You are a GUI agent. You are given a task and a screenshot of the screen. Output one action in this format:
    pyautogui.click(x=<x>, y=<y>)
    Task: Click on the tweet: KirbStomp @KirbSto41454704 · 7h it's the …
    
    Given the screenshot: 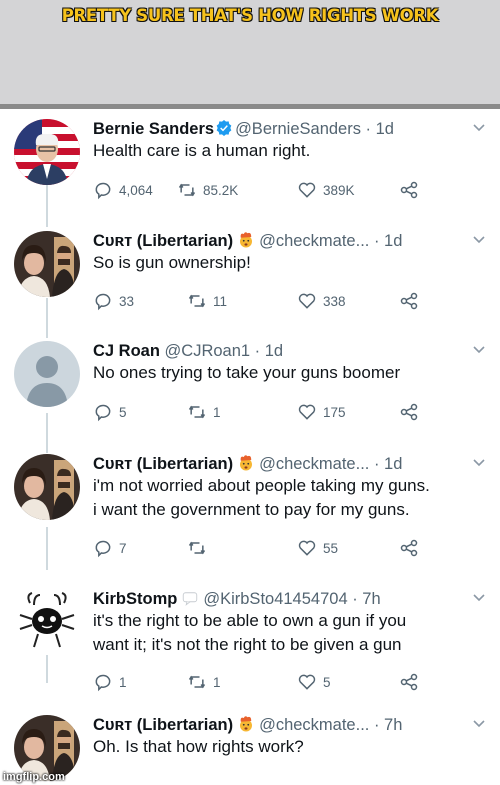 What is the action you would take?
    pyautogui.click(x=250, y=642)
    